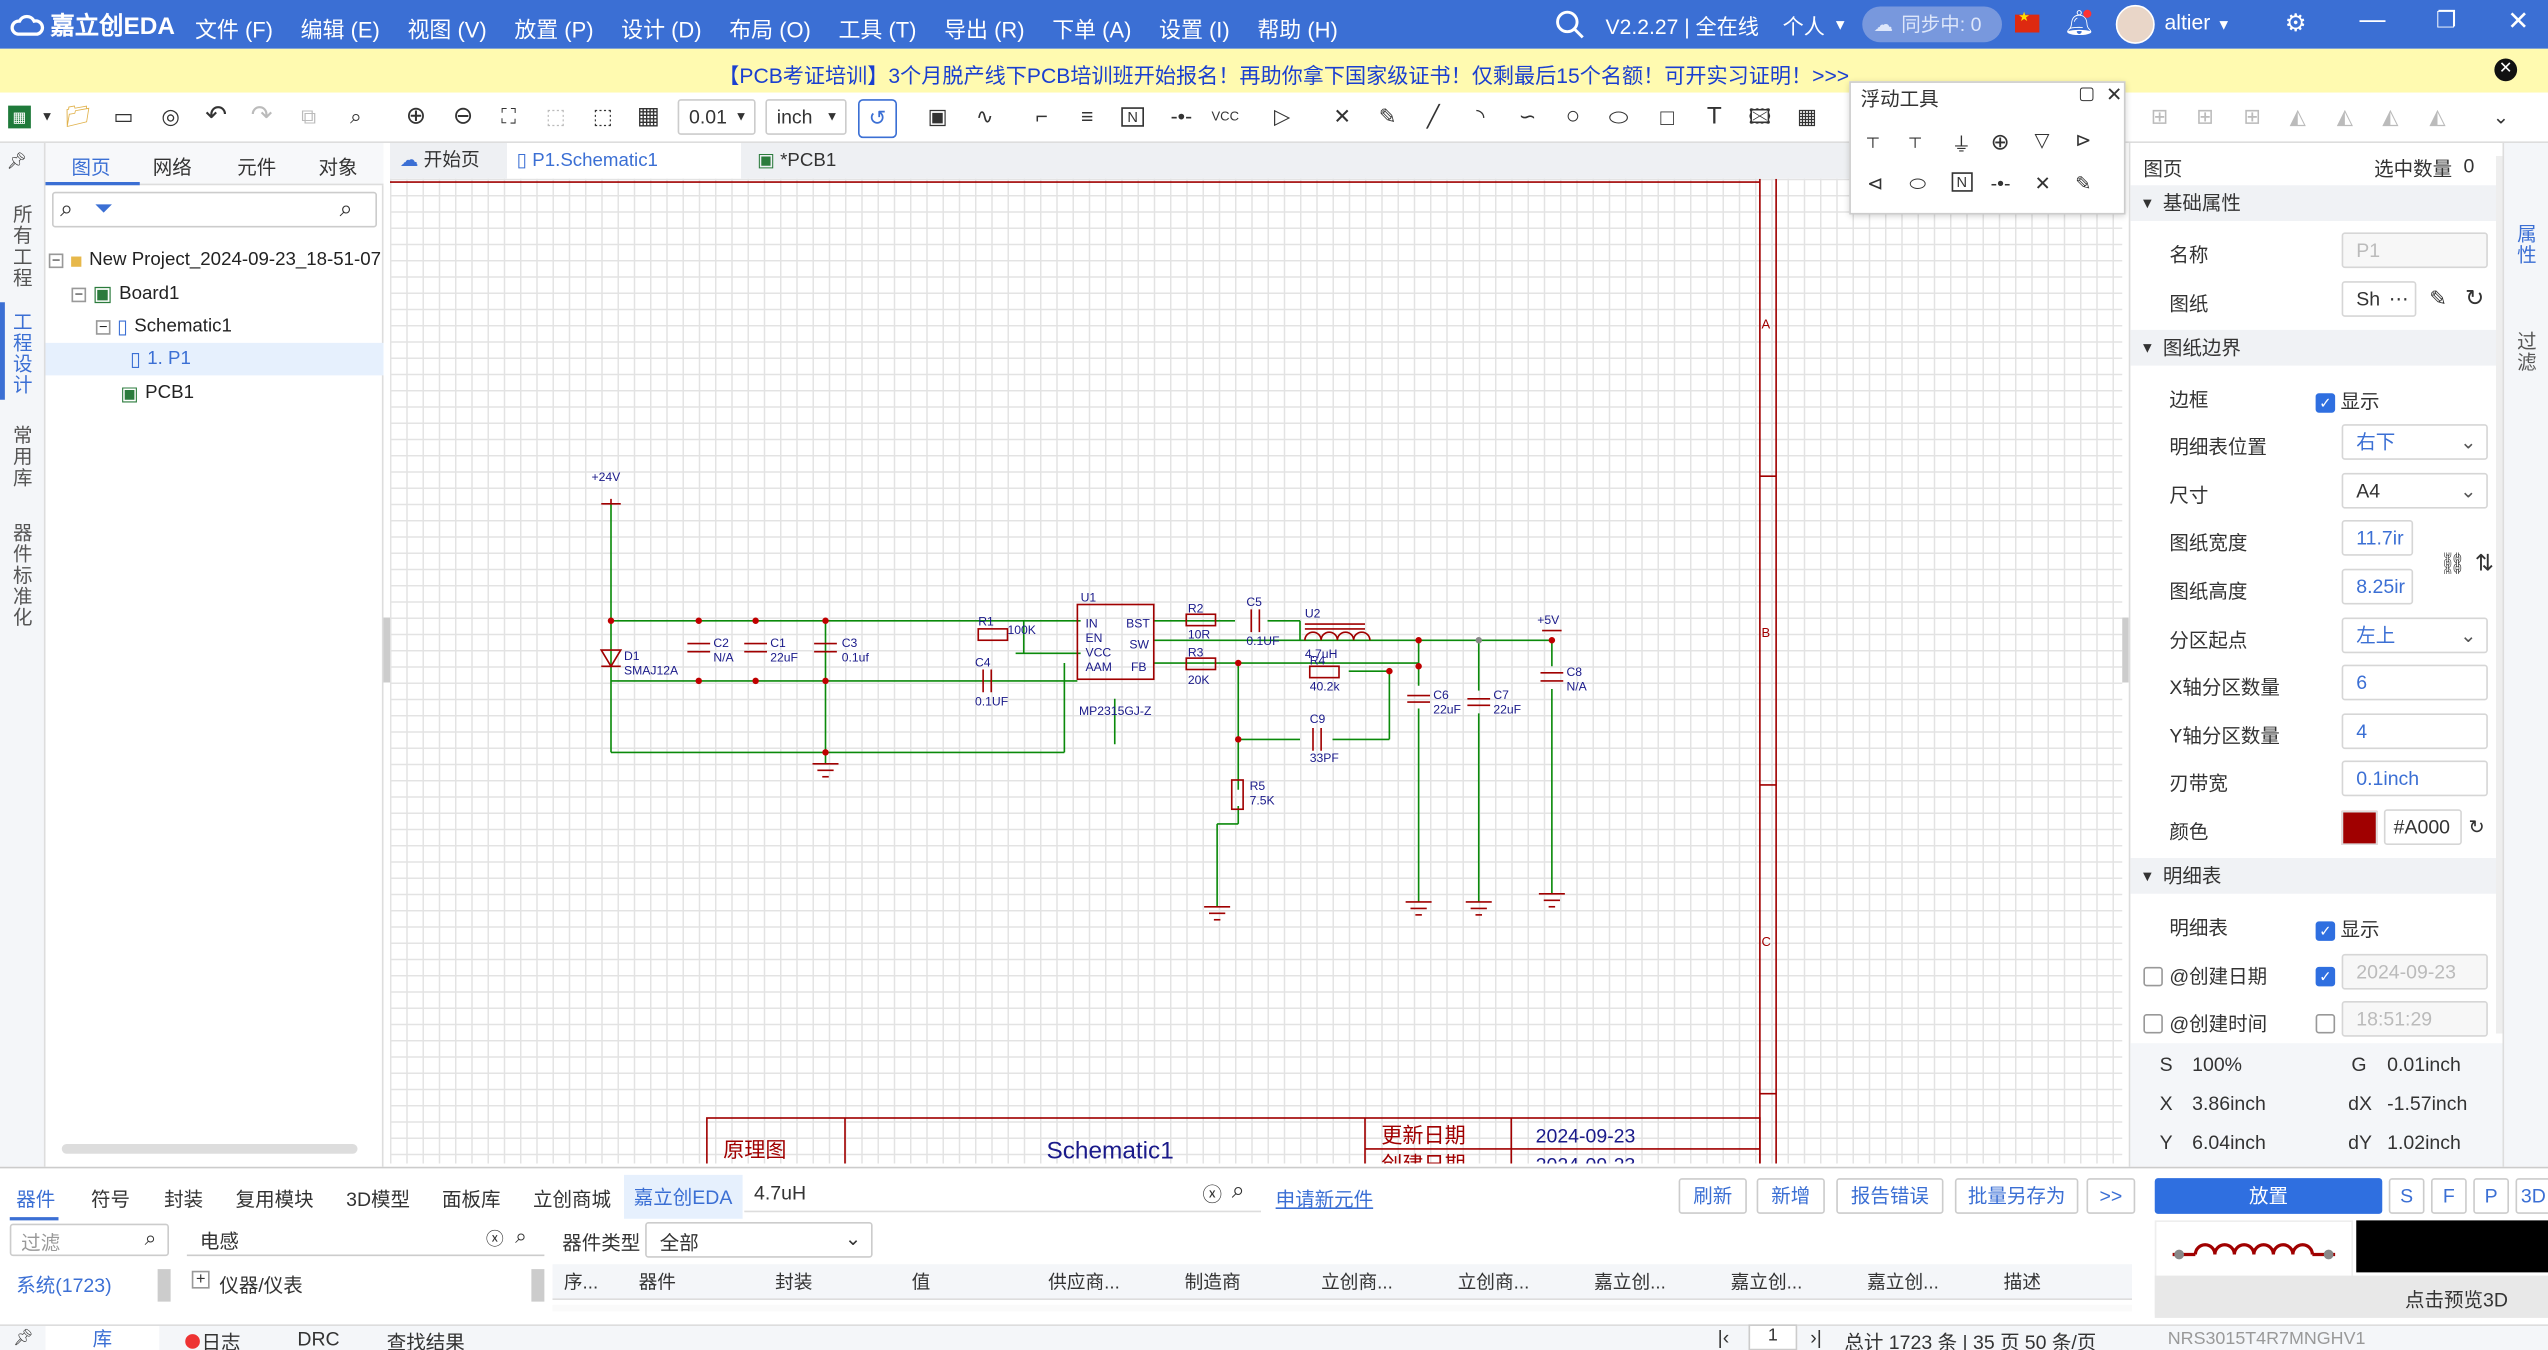 The width and height of the screenshot is (2548, 1350). What do you see at coordinates (340, 27) in the screenshot?
I see `menu-edit: 编辑 (E)` at bounding box center [340, 27].